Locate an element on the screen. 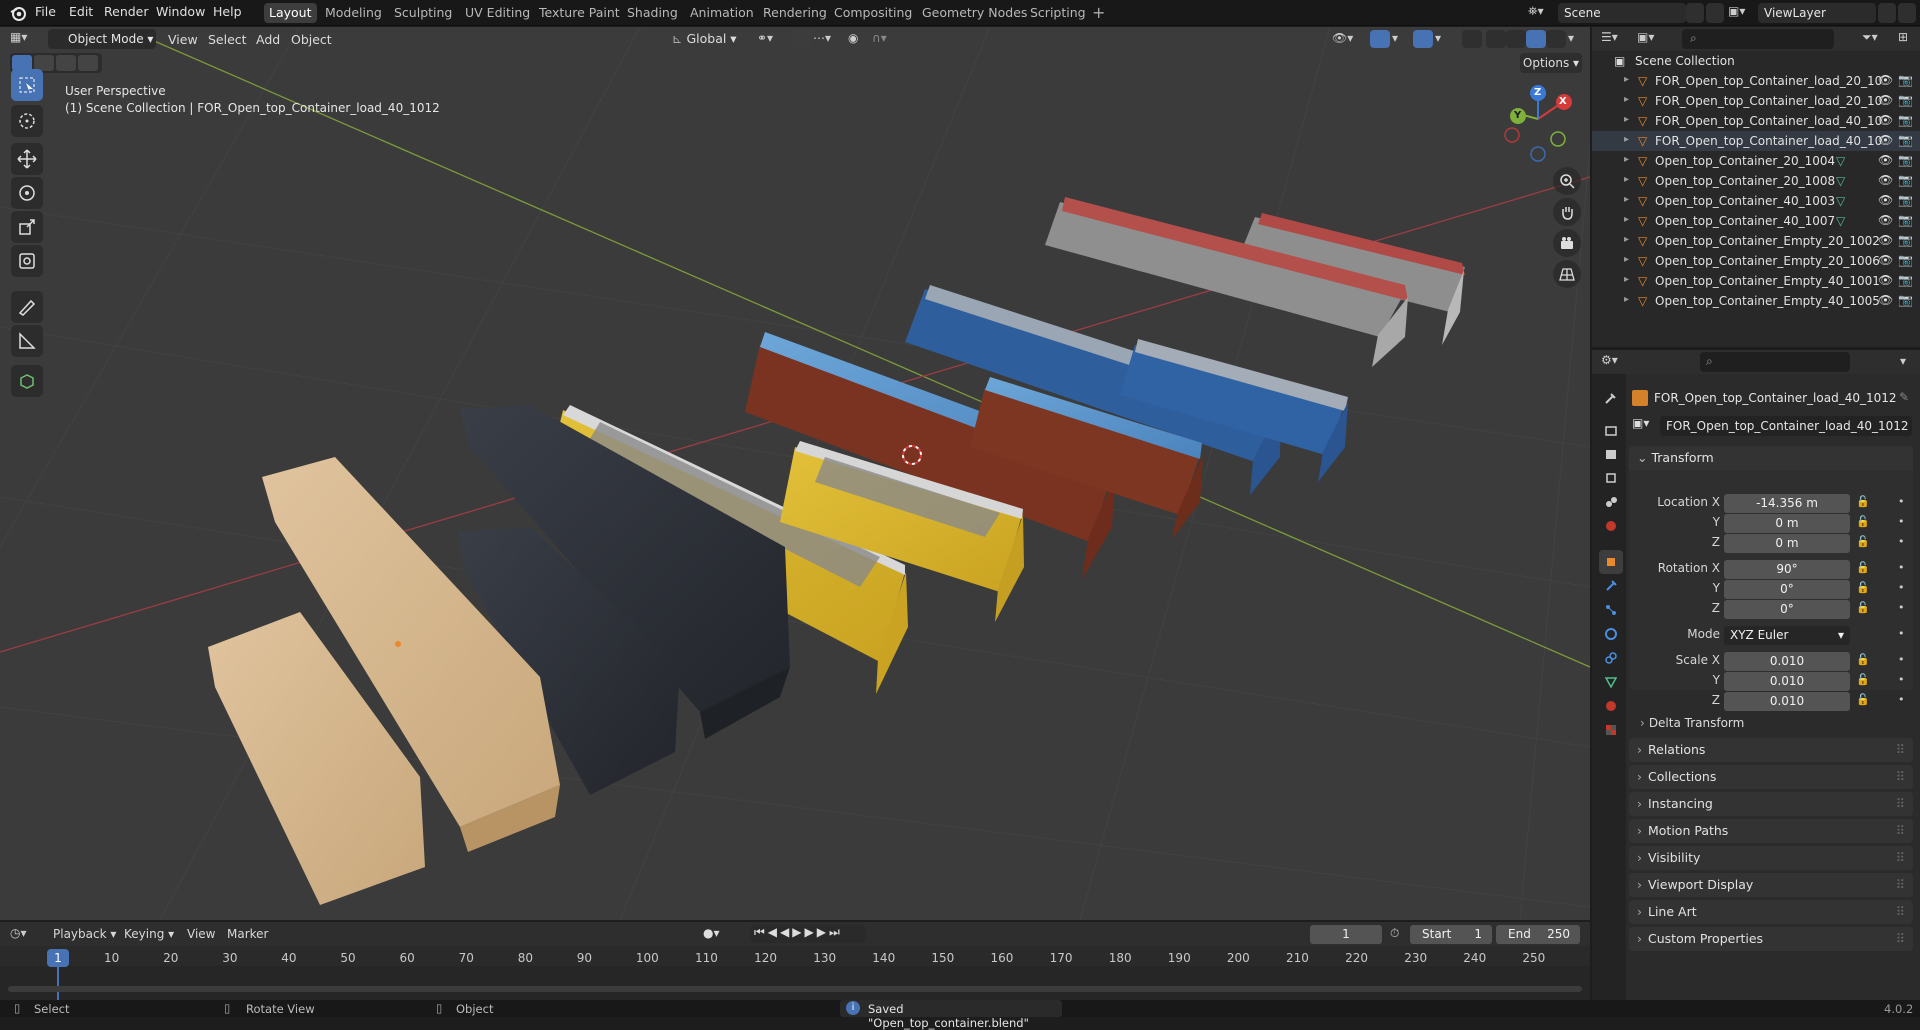 This screenshot has height=1030, width=1920. delta-transform-subpanel: › Delta Transform is located at coordinates (1771, 723).